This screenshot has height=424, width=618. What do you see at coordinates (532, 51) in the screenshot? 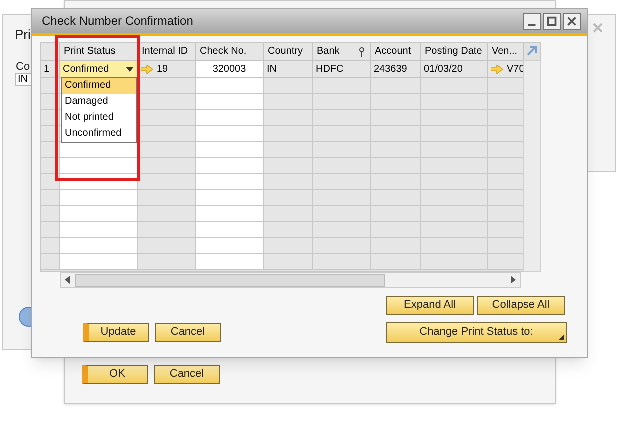
I see `expand-icon` at bounding box center [532, 51].